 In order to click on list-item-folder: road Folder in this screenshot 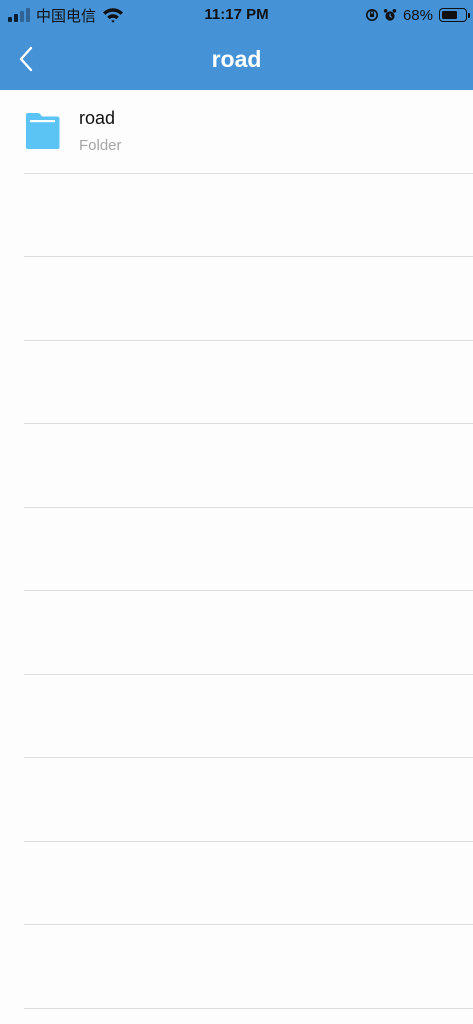, I will do `click(236, 132)`.